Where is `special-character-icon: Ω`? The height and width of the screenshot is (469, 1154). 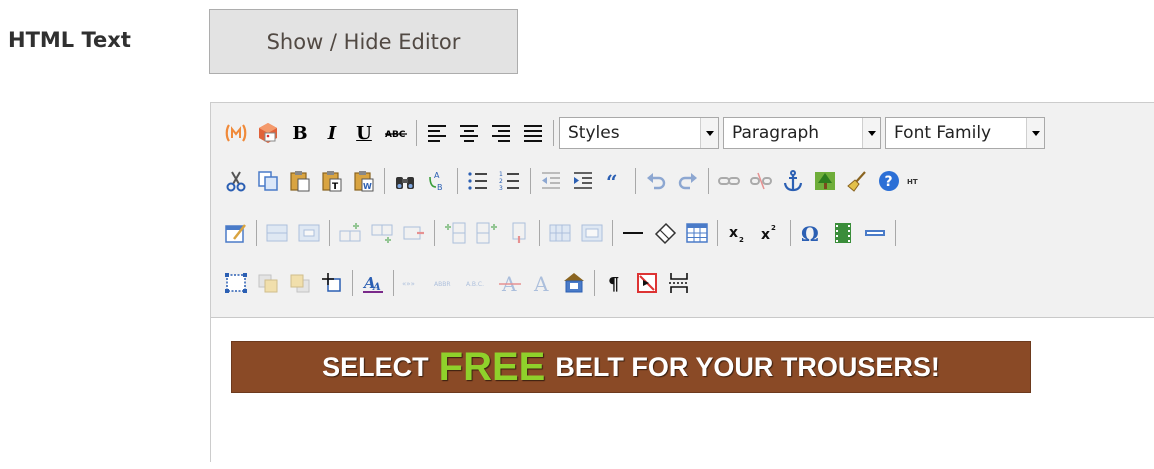
special-character-icon: Ω is located at coordinates (811, 233).